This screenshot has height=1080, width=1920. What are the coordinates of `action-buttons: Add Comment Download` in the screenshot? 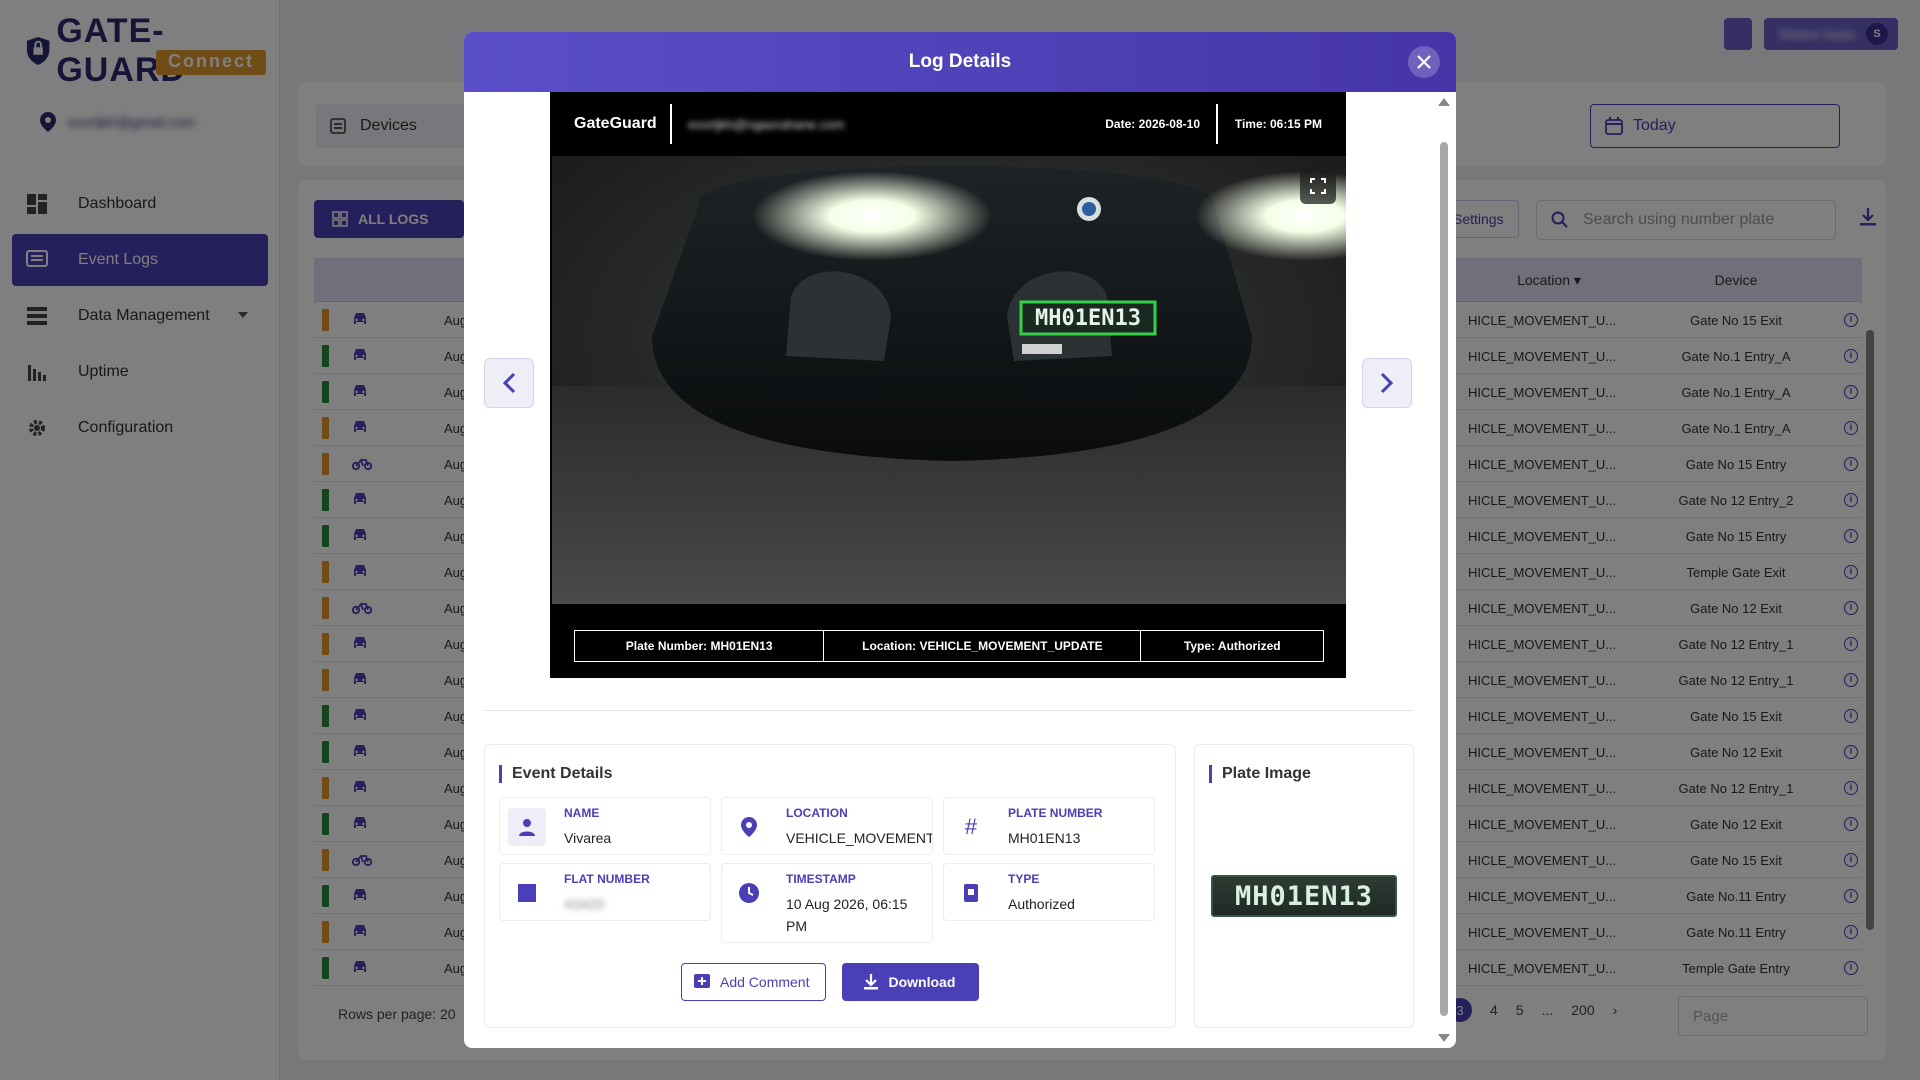 It's located at (830, 982).